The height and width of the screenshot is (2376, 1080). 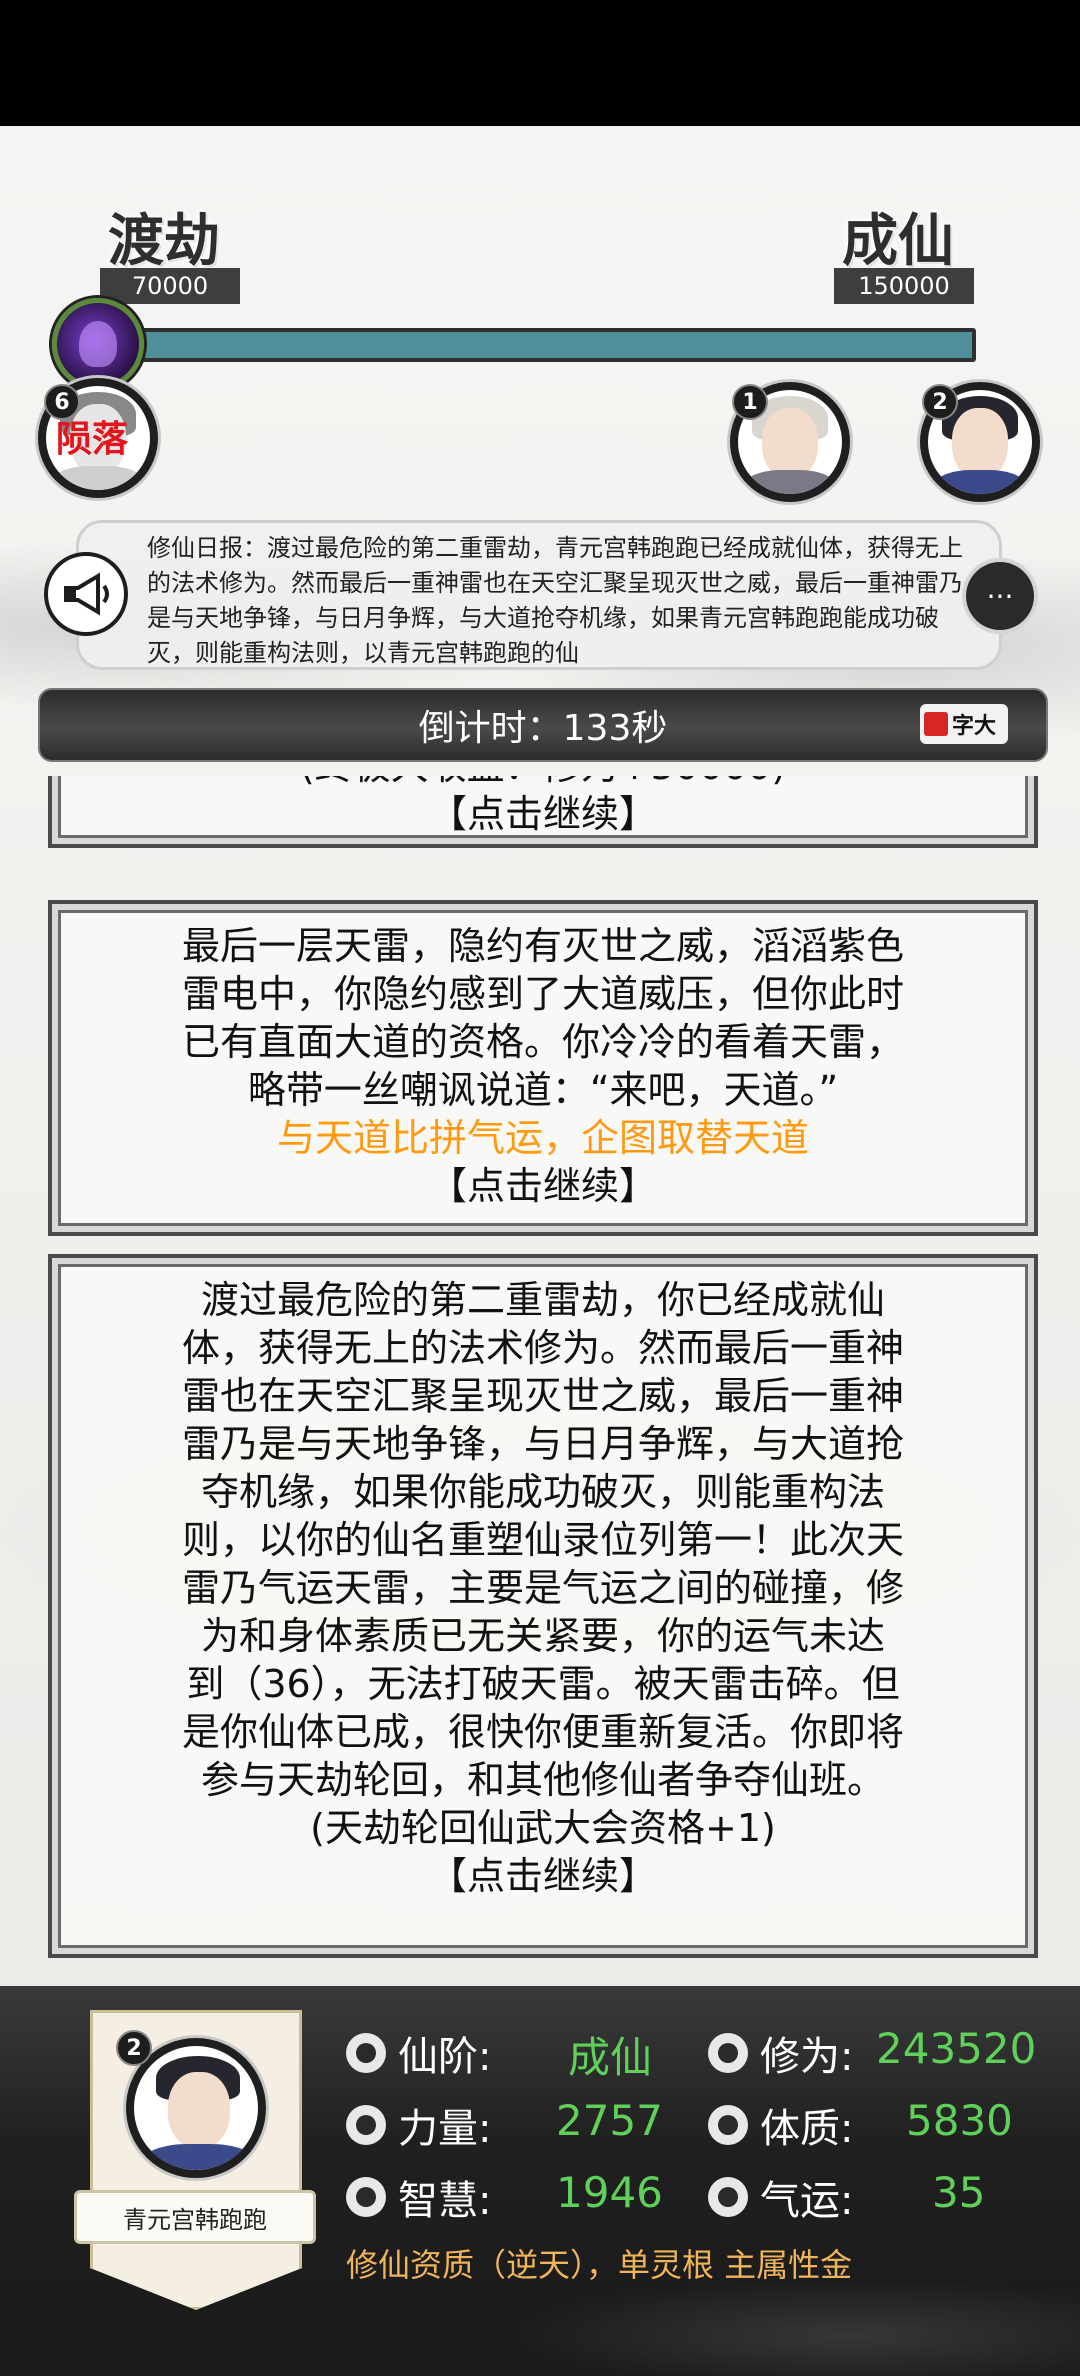 I want to click on stat-realm-label: 仙阶:, so click(x=445, y=2057).